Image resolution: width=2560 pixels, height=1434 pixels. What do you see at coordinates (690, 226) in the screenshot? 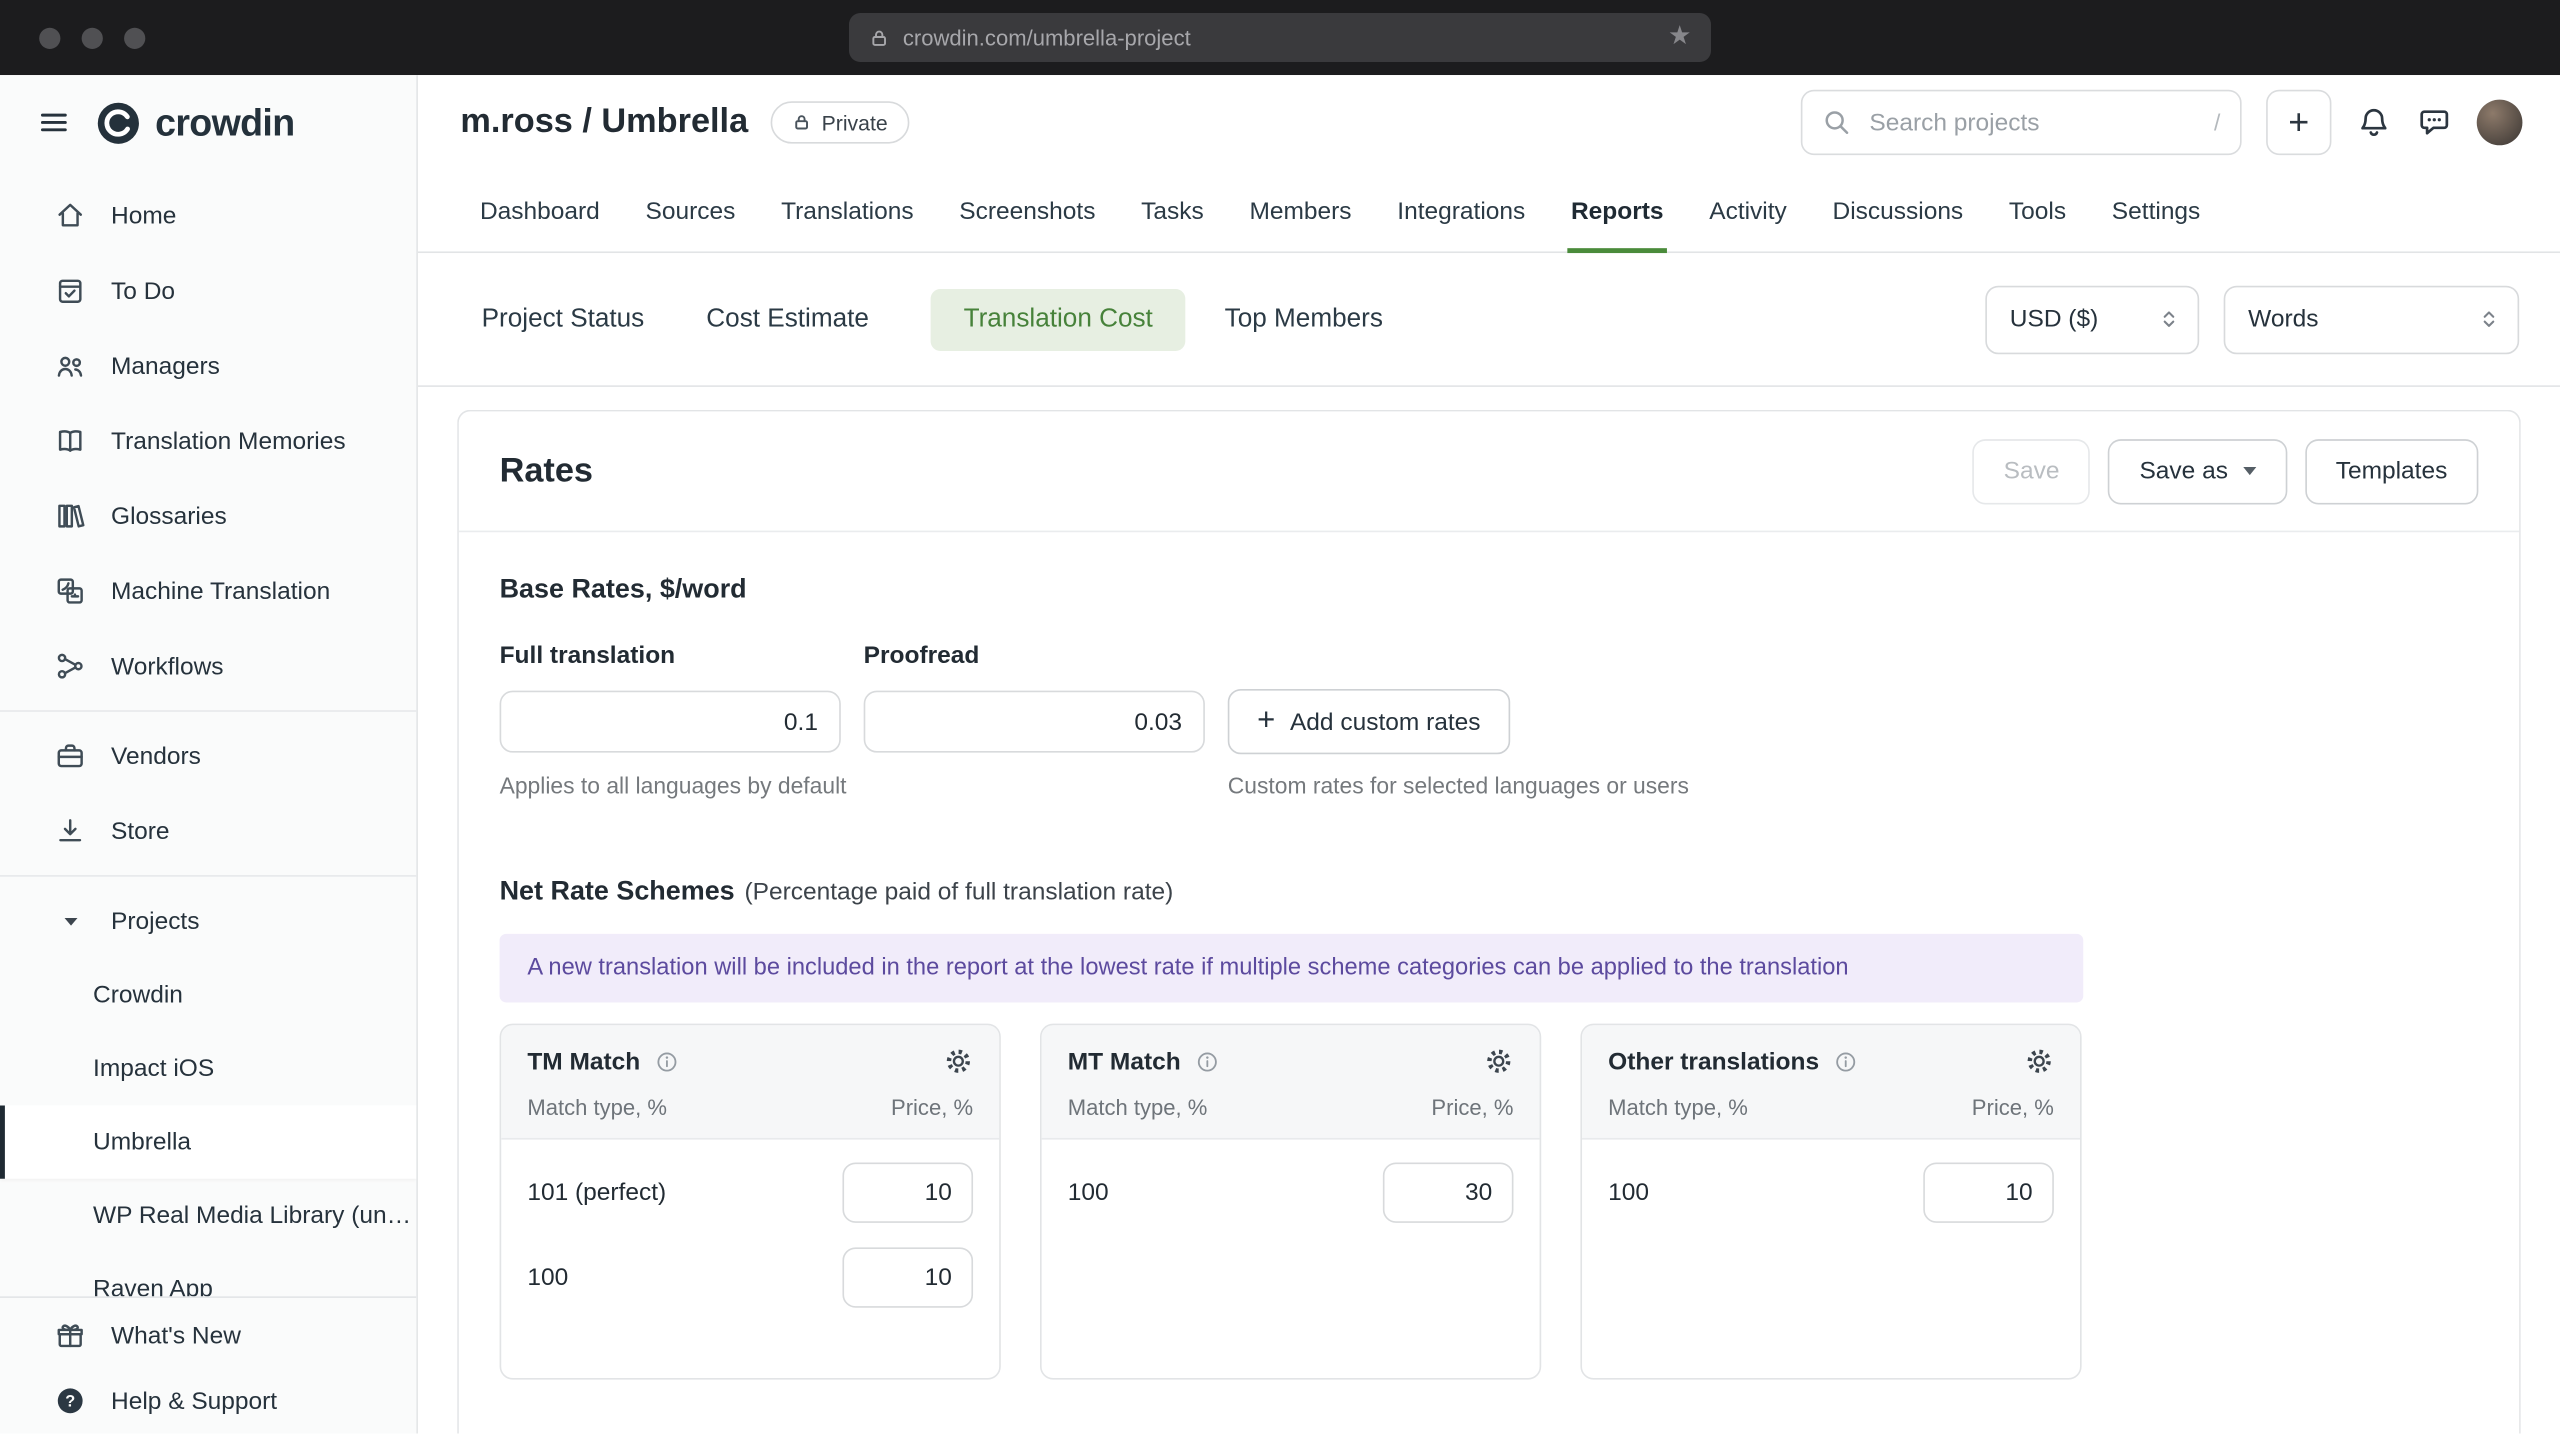
I see `tab-sources: Sources` at bounding box center [690, 226].